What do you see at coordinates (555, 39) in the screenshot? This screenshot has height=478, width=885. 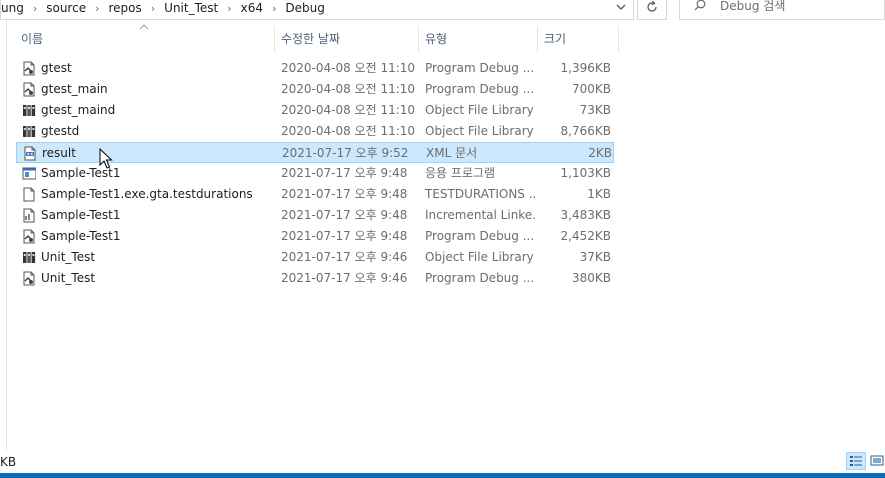 I see `column-header-size-label: 크기` at bounding box center [555, 39].